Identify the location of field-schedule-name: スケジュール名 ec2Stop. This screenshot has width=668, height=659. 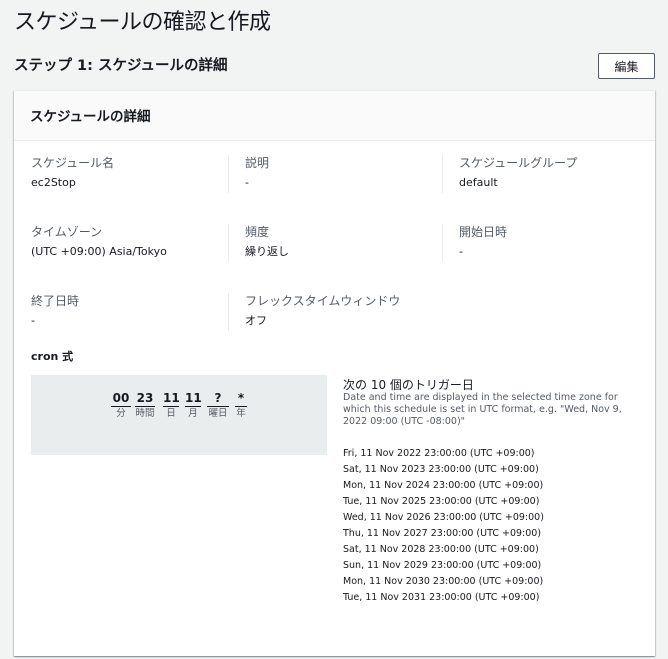
(72, 173).